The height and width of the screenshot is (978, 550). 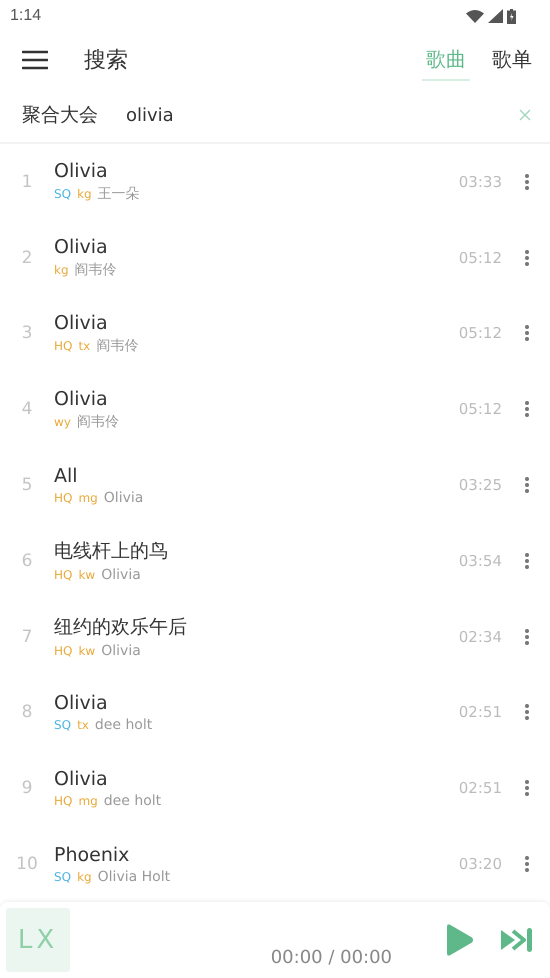 What do you see at coordinates (517, 940) in the screenshot?
I see `next-icon` at bounding box center [517, 940].